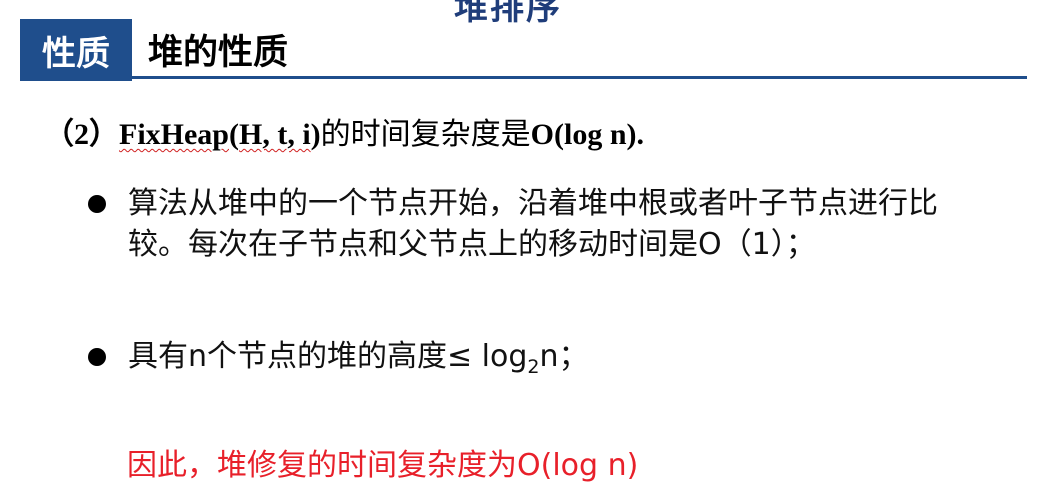 Image resolution: width=1041 pixels, height=493 pixels. Describe the element at coordinates (275, 134) in the screenshot. I see `heading-args: H, t, i` at that location.